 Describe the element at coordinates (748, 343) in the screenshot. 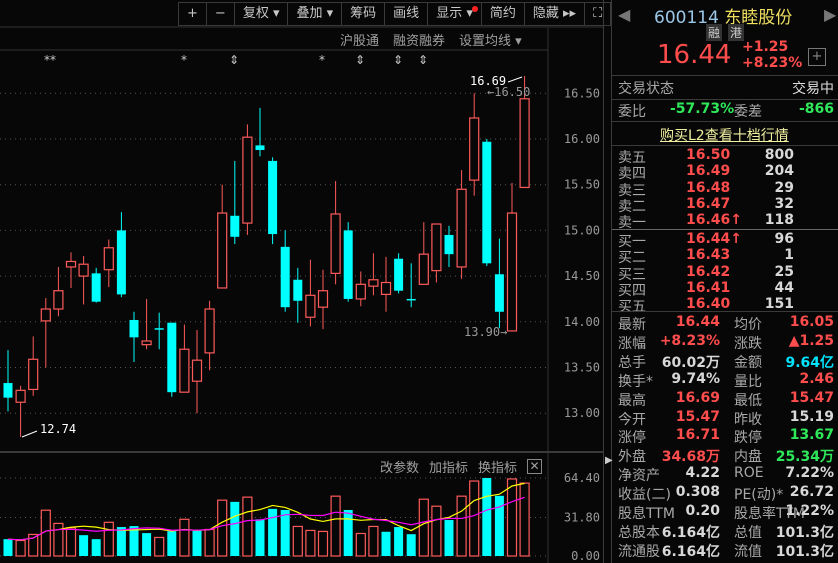

I see `stat-label: 涨跌` at that location.